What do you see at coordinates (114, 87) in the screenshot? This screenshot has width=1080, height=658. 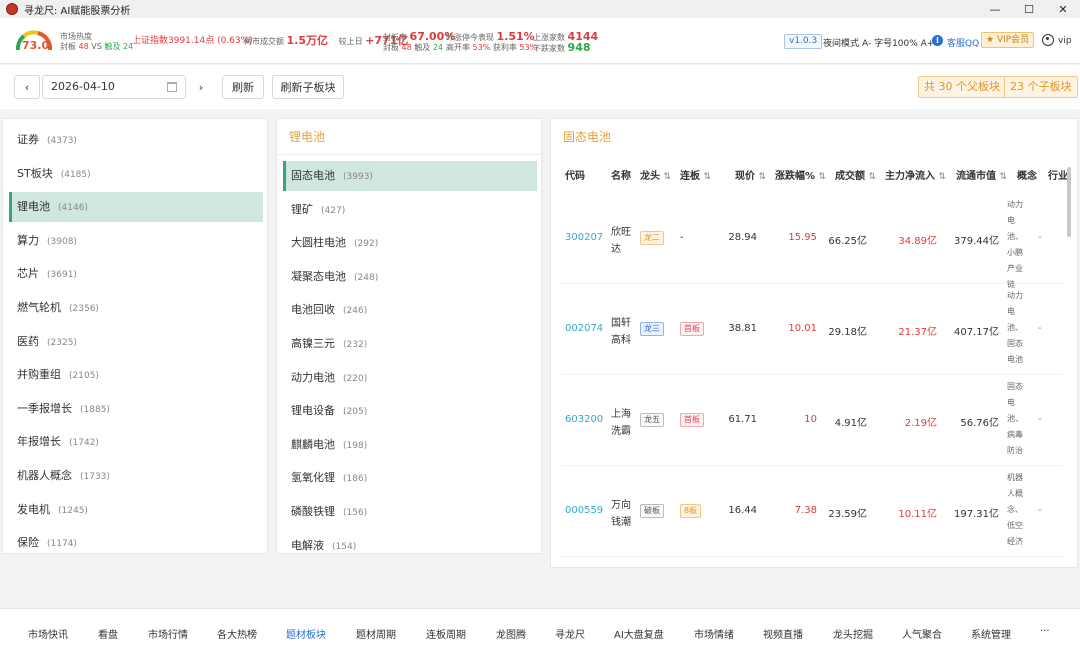 I see `date-picker-input: 2026-04-10` at bounding box center [114, 87].